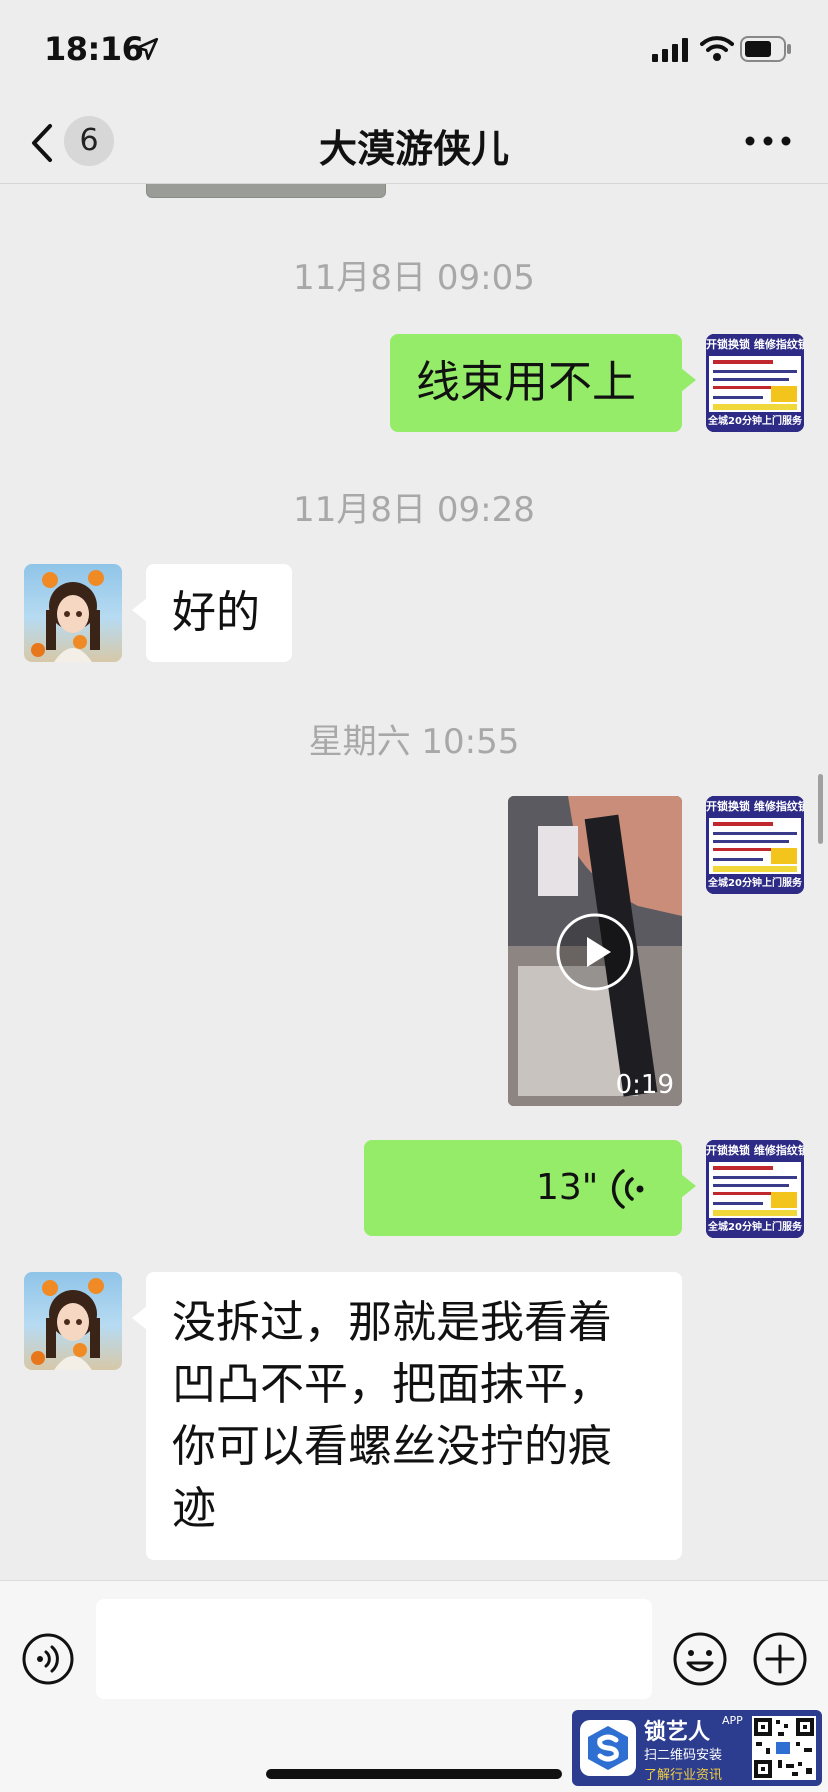  What do you see at coordinates (677, 1732) in the screenshot?
I see `watermark-brand-name: 锁艺人` at bounding box center [677, 1732].